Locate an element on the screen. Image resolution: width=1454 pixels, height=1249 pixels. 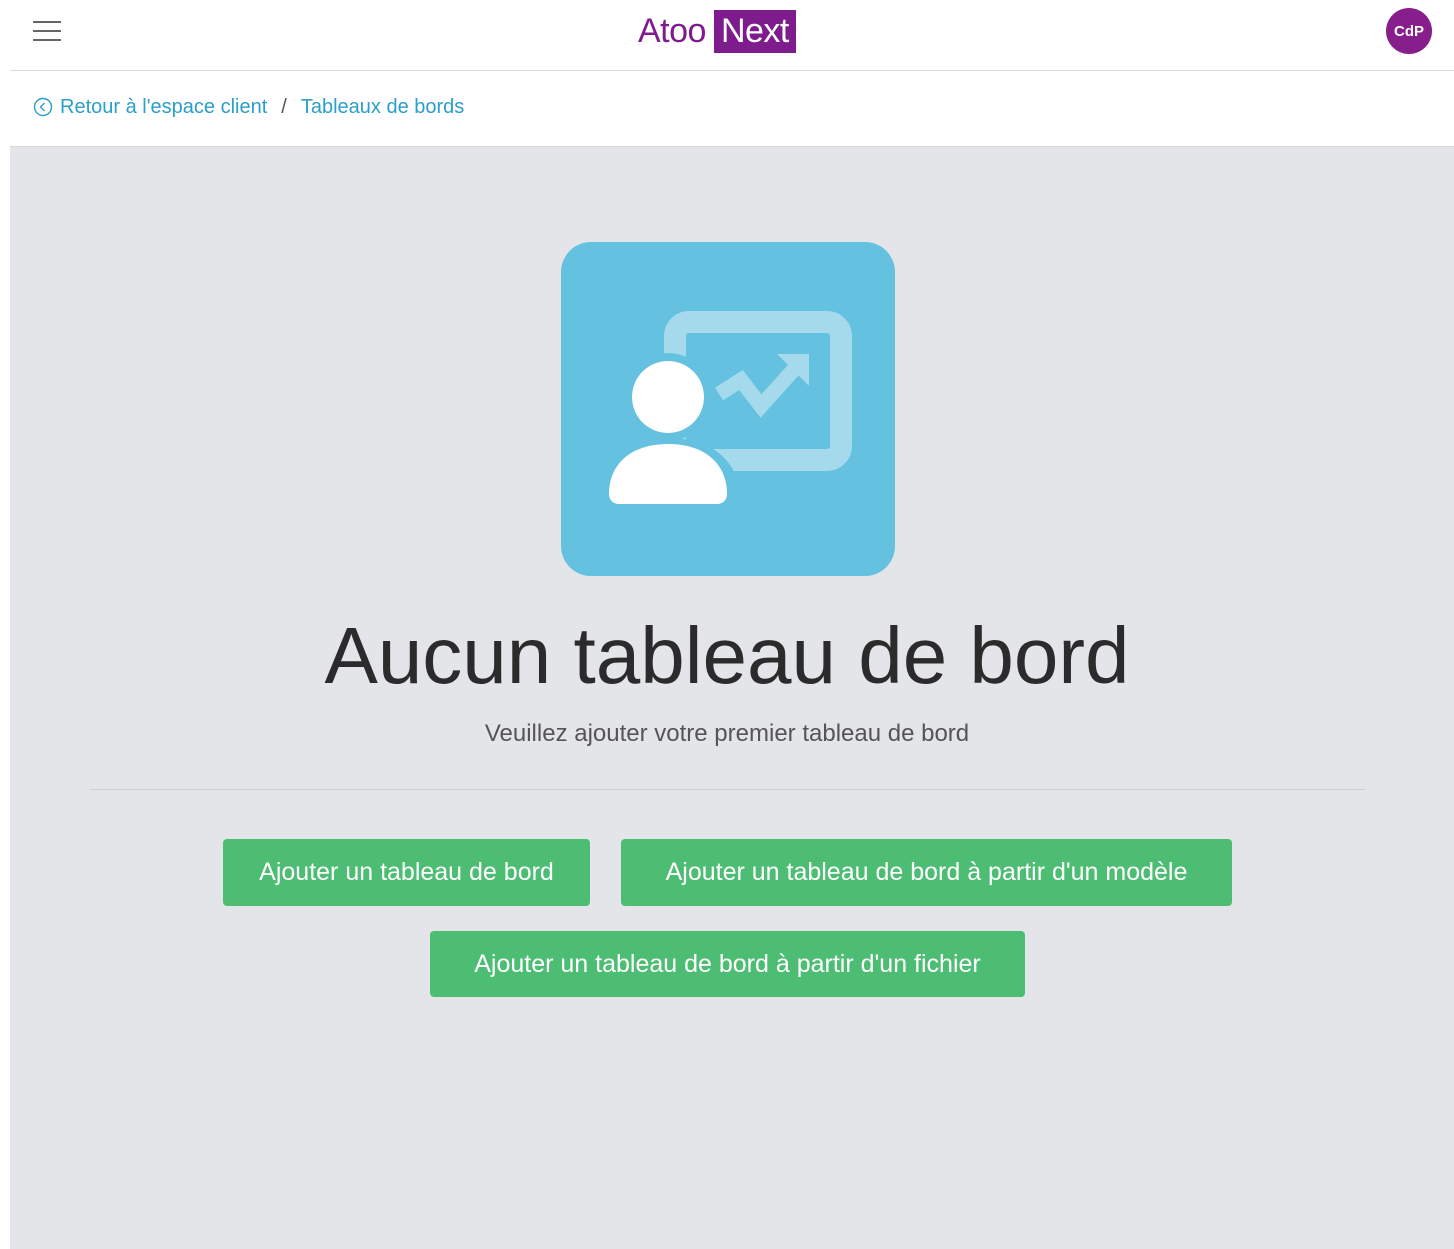
top-navbar: Atoo Next CdP is located at coordinates (727, 35).